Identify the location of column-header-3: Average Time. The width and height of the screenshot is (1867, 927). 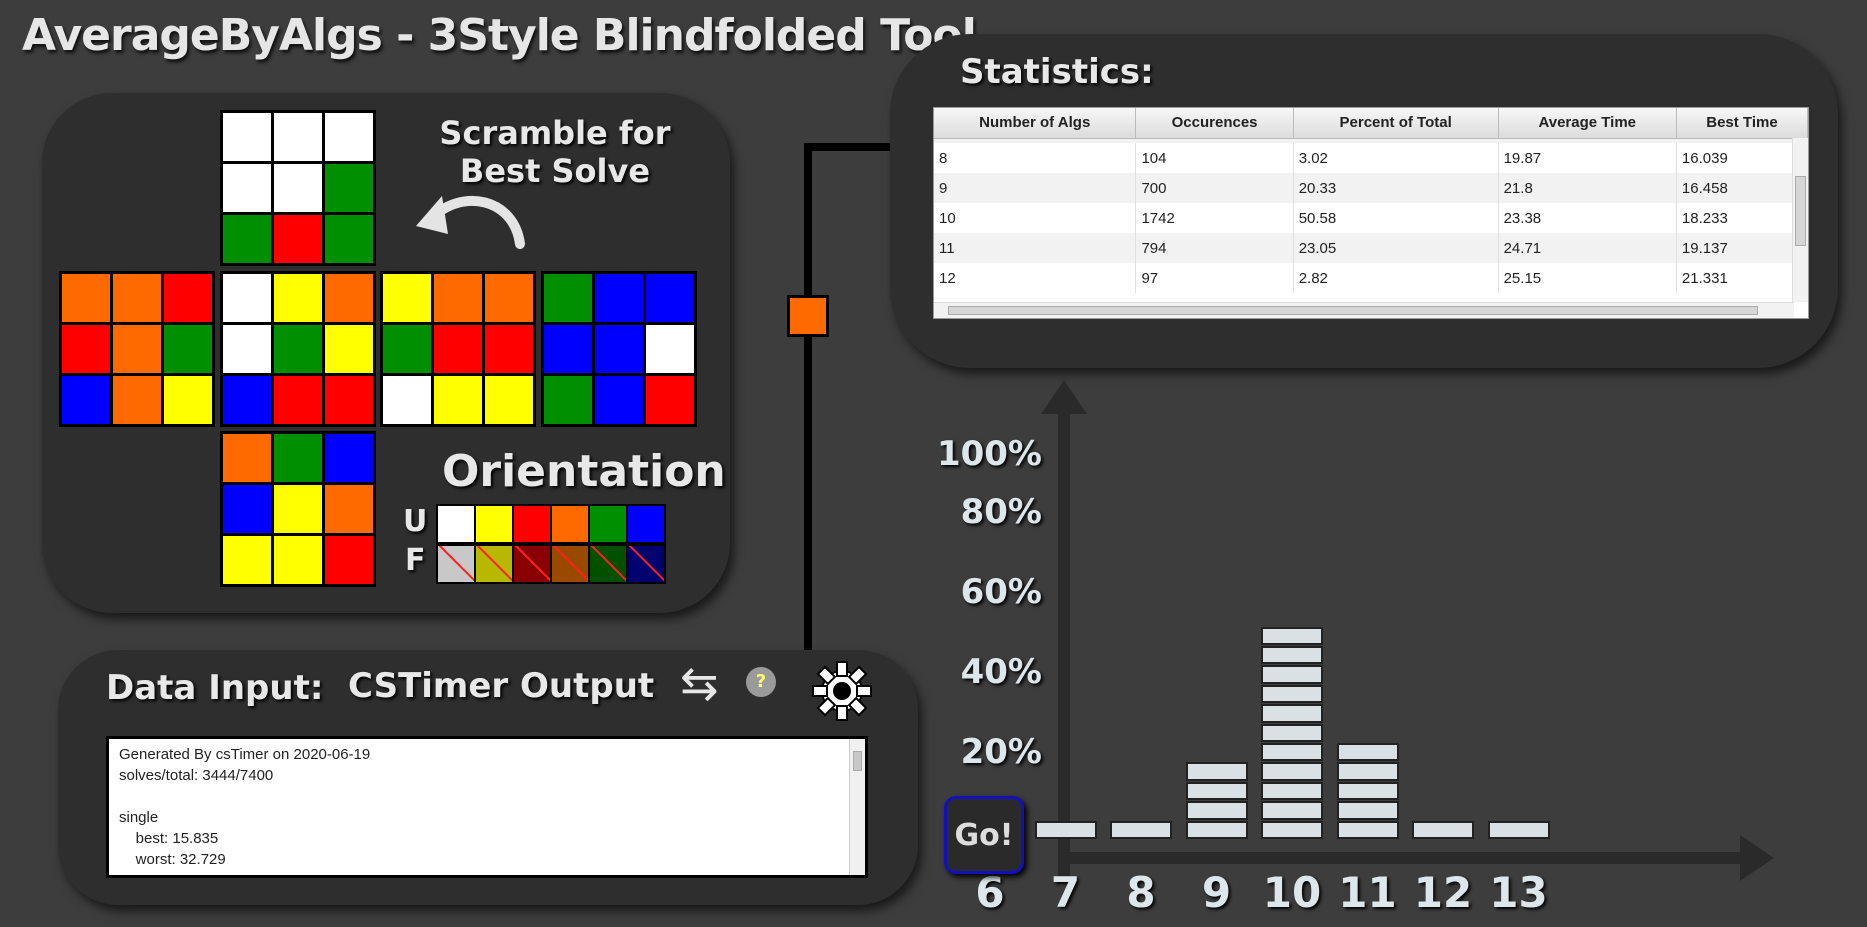
(1587, 123).